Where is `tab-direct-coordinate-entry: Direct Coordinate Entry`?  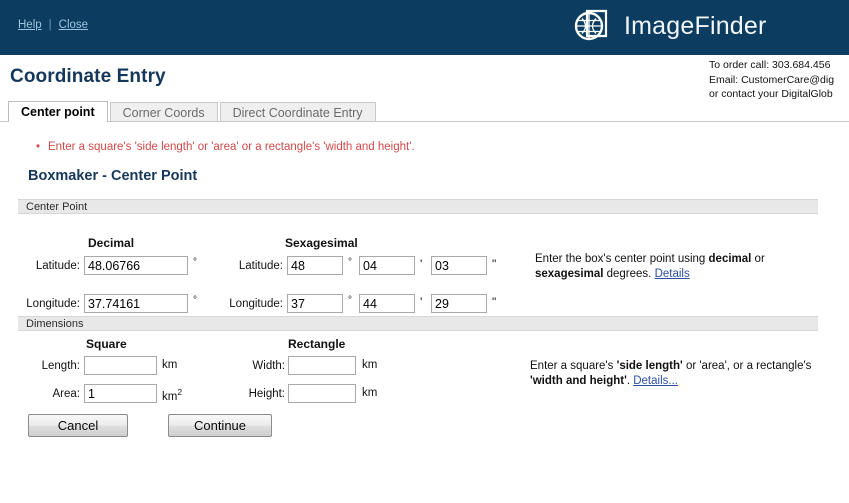
tab-direct-coordinate-entry: Direct Coordinate Entry is located at coordinates (297, 112).